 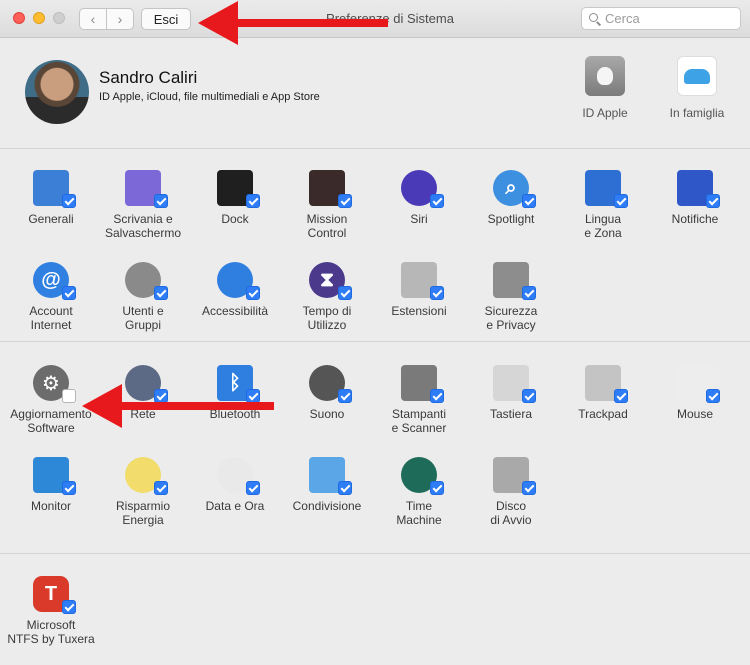 I want to click on annotation-arrow-update, so click(x=178, y=406).